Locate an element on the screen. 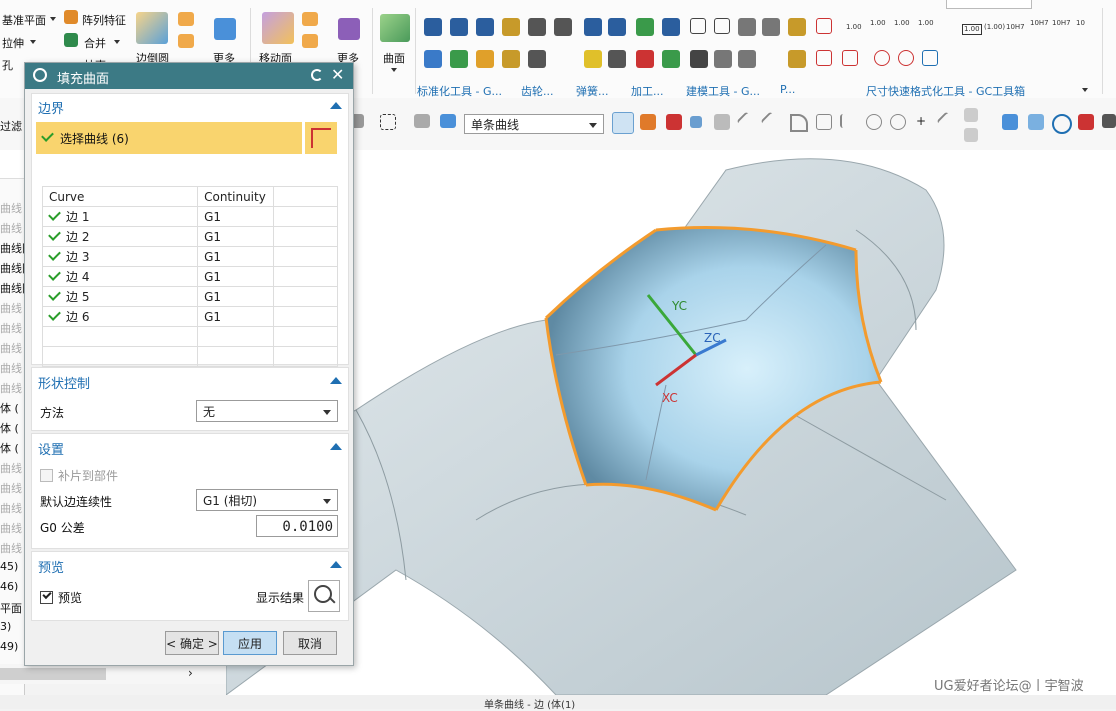 The height and width of the screenshot is (711, 1116). circle-point-icon is located at coordinates (874, 122).